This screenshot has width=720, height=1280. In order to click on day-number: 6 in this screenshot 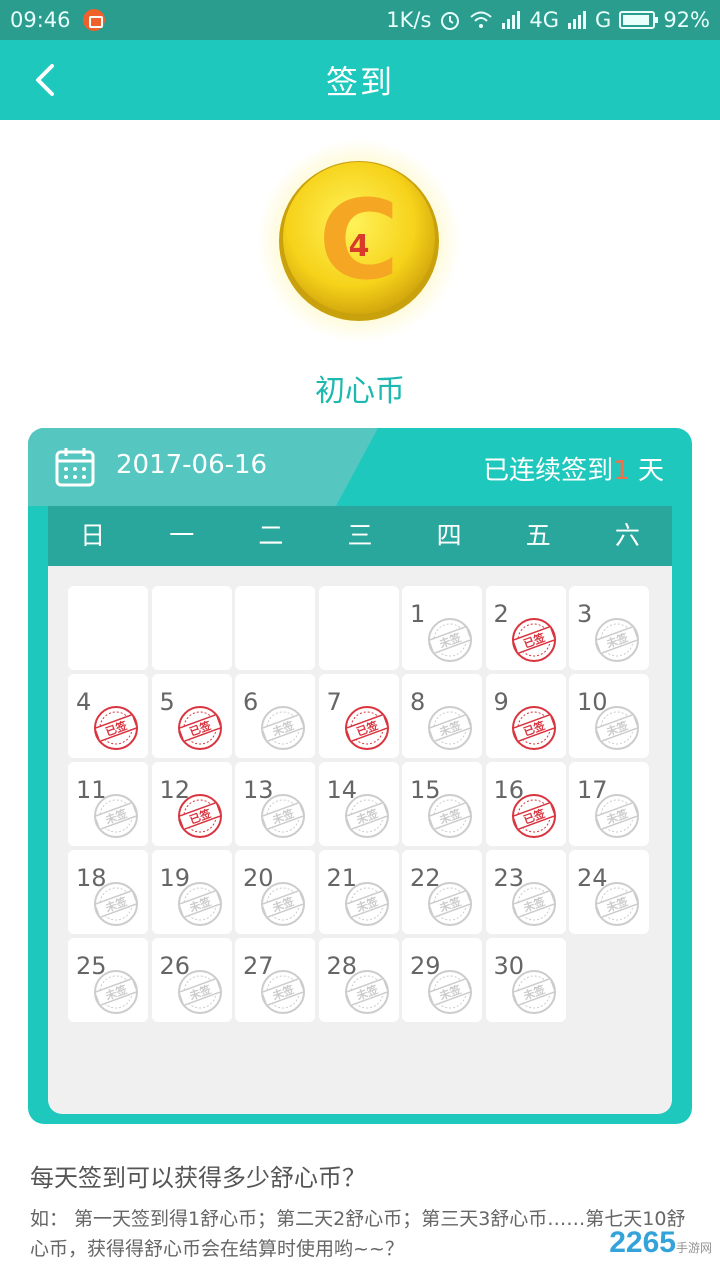, I will do `click(251, 702)`.